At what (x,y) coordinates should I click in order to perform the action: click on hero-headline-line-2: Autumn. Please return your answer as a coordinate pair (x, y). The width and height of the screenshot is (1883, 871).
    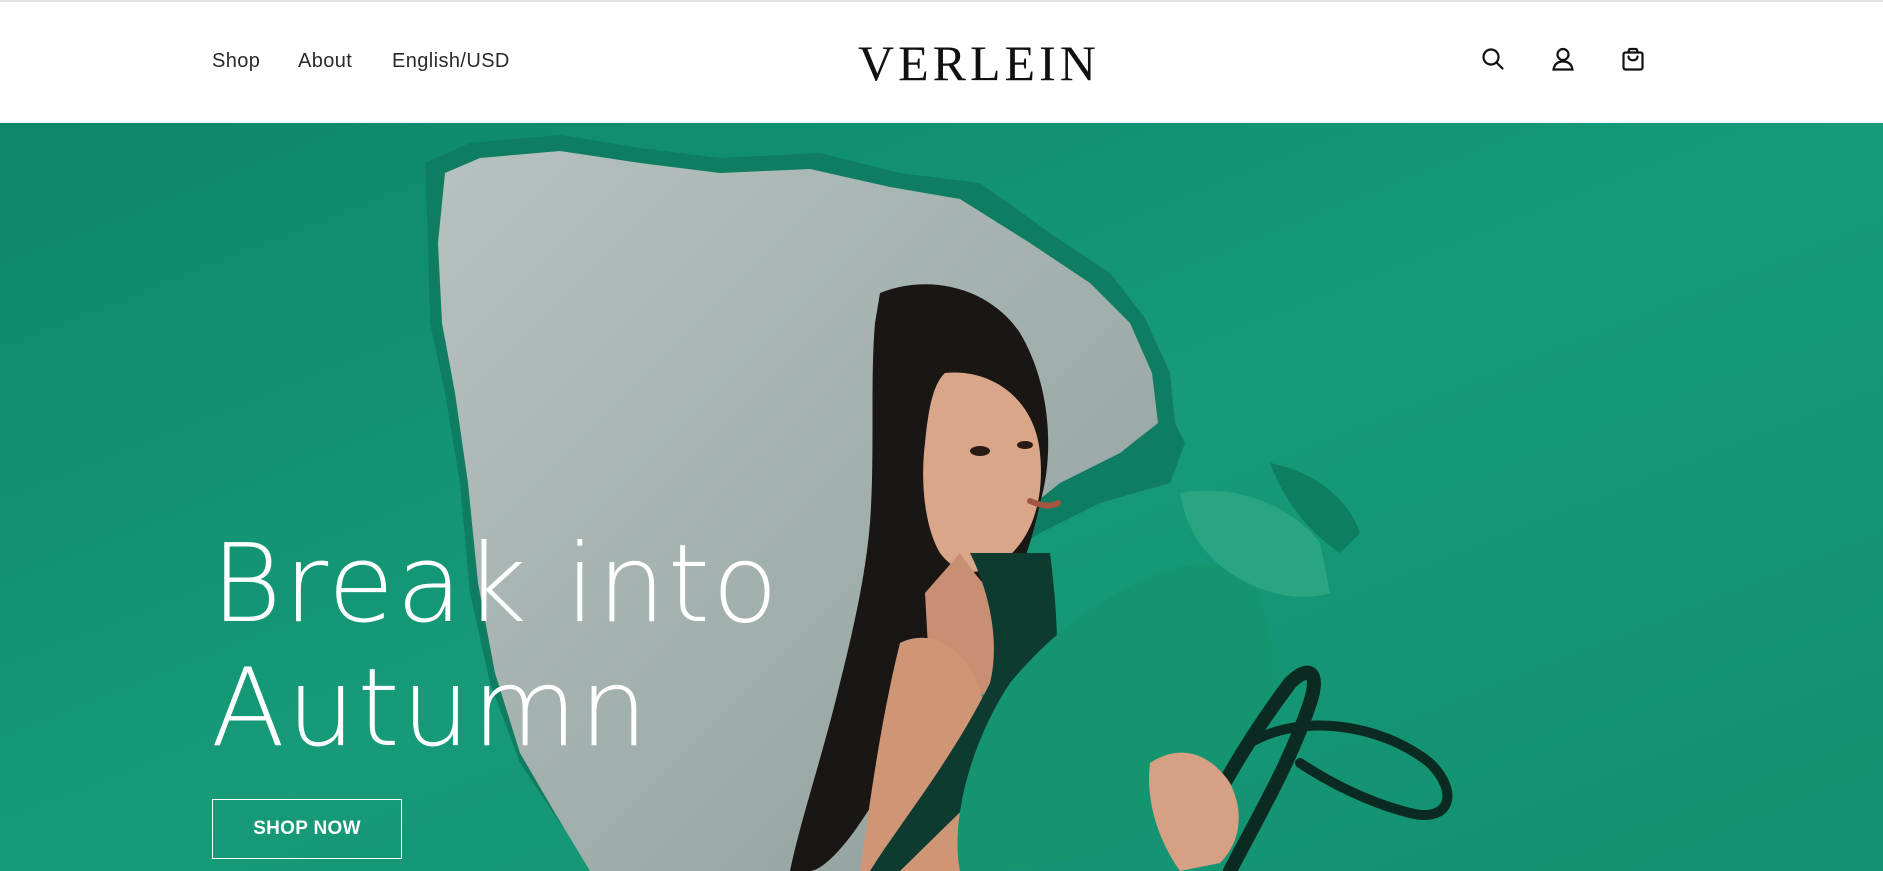
    Looking at the image, I should click on (430, 708).